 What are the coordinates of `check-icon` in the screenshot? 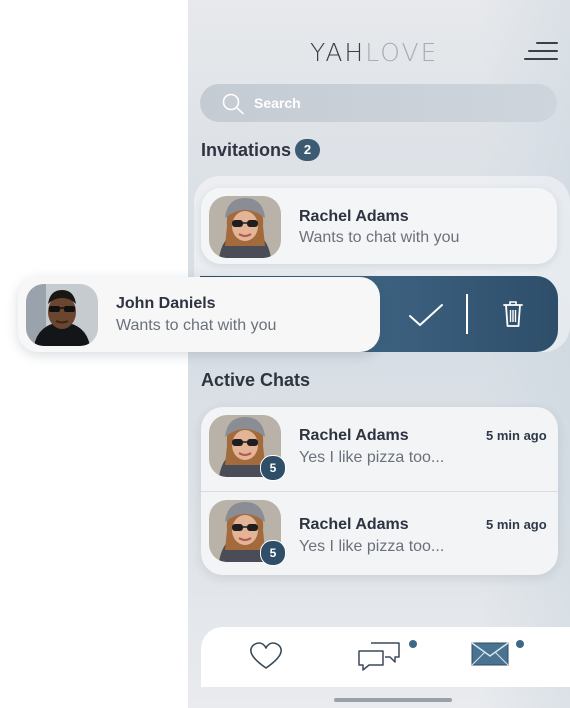 It's located at (426, 315).